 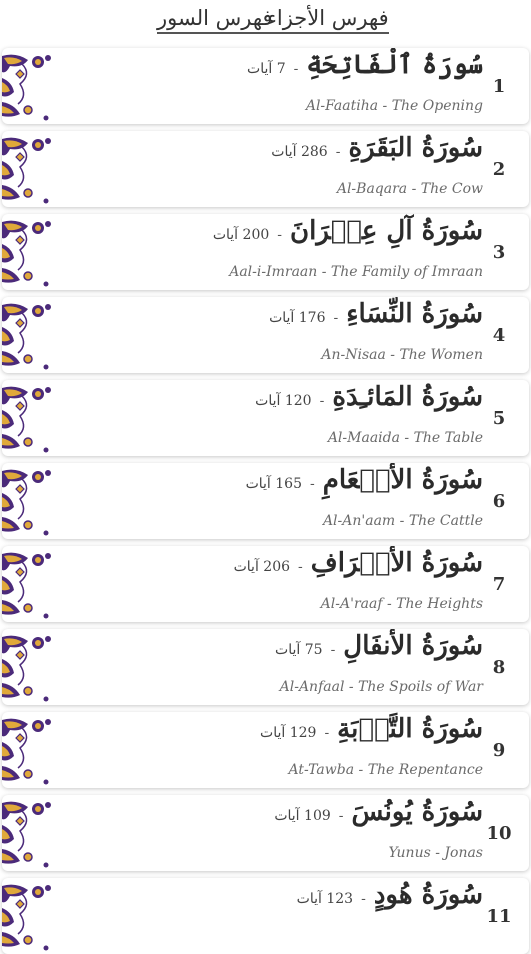 What do you see at coordinates (409, 189) in the screenshot?
I see `surah-english-name: Al-Baqara - The Cow` at bounding box center [409, 189].